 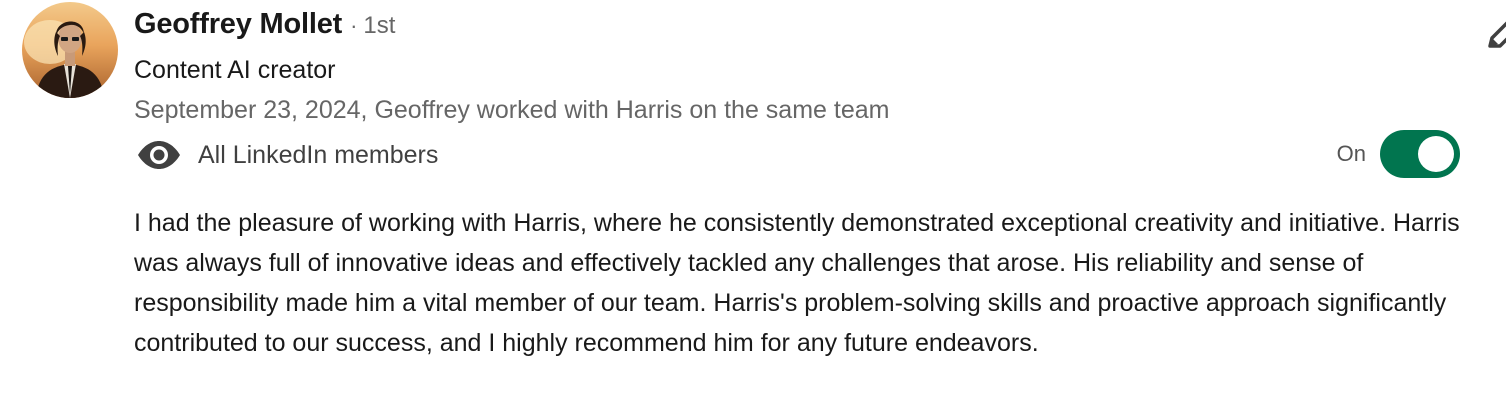 What do you see at coordinates (1351, 153) in the screenshot?
I see `toggle-state-label: On` at bounding box center [1351, 153].